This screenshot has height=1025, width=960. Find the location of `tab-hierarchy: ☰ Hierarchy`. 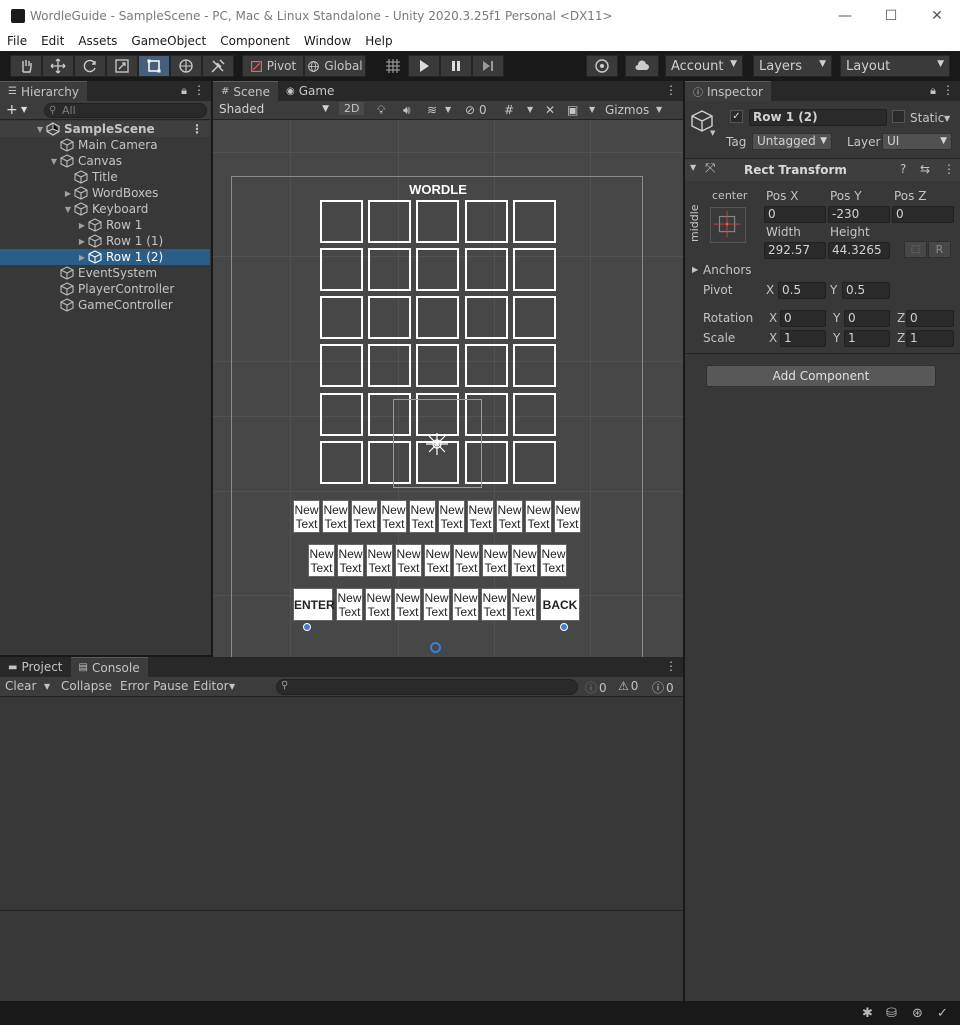

tab-hierarchy: ☰ Hierarchy is located at coordinates (43, 91).